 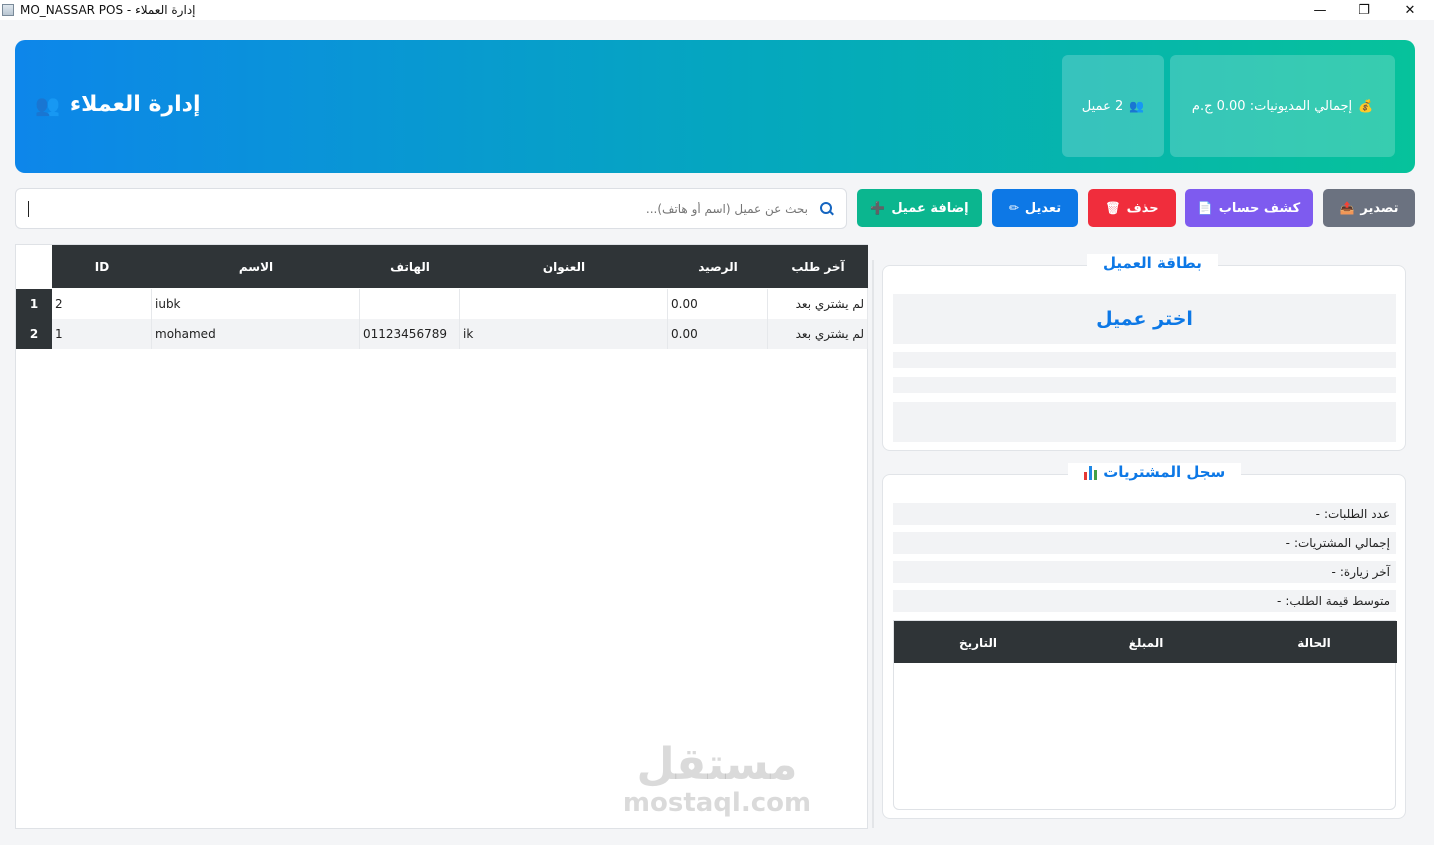 What do you see at coordinates (1379, 208) in the screenshot?
I see `export-label: تصدير` at bounding box center [1379, 208].